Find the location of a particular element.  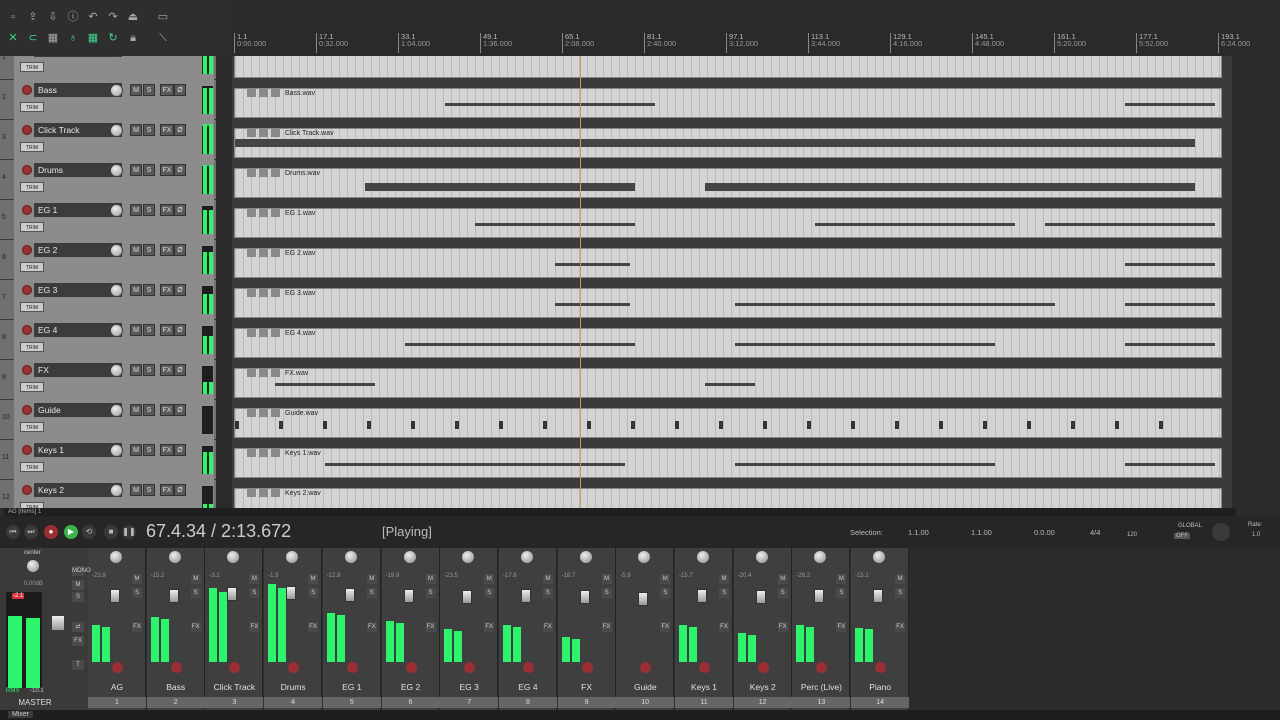

tab-mixer: Mixer is located at coordinates (21, 714).